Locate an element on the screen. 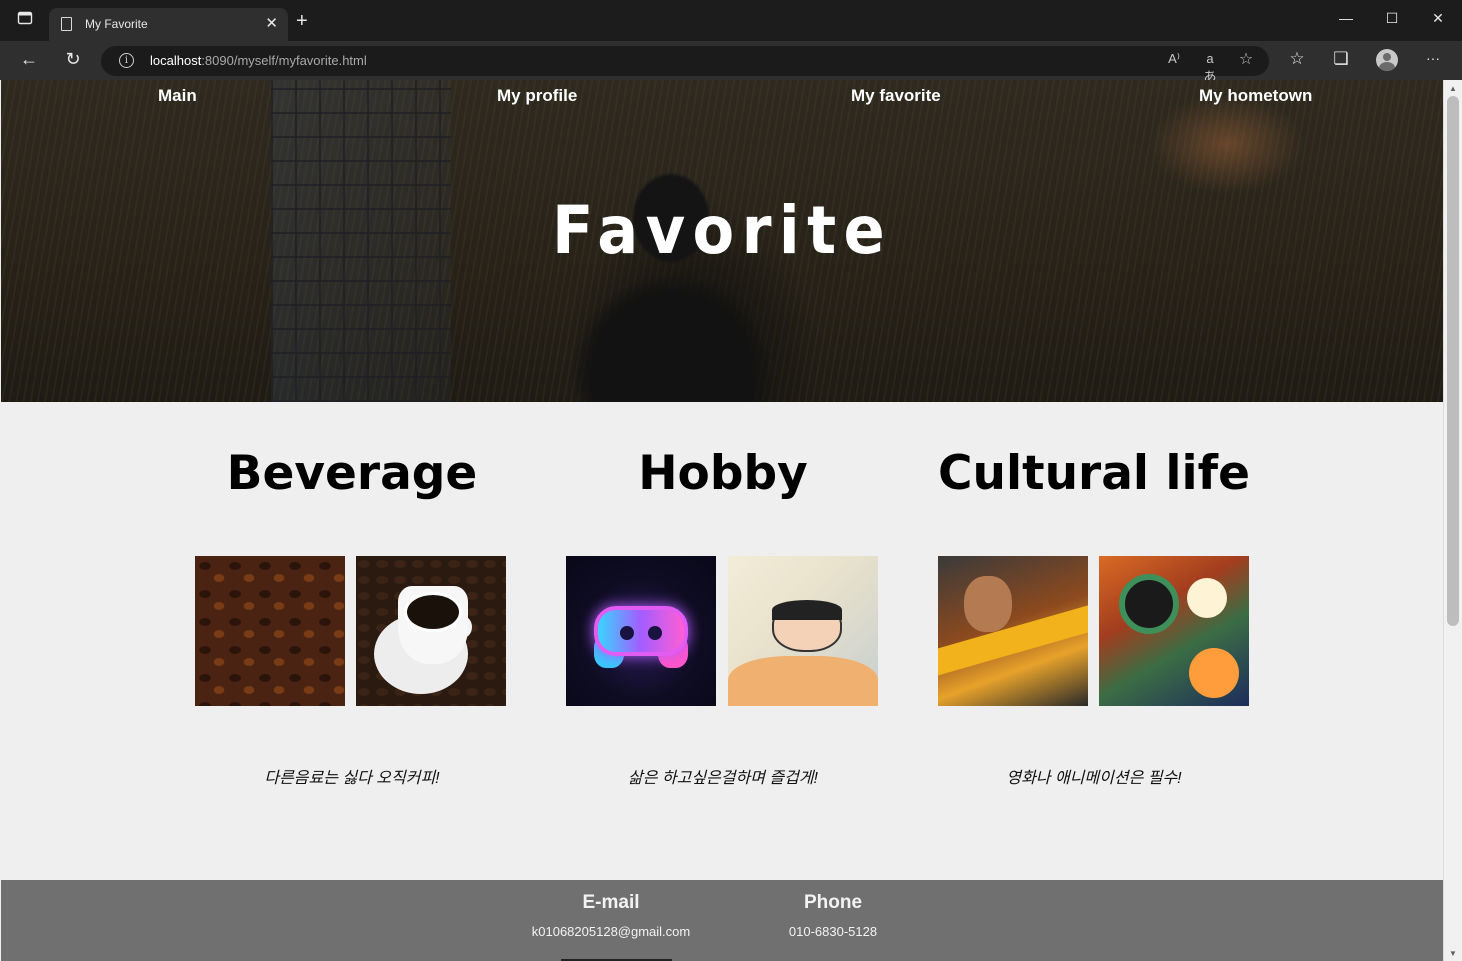 The width and height of the screenshot is (1462, 961). read-aloud-icon: A⁾ is located at coordinates (1174, 59).